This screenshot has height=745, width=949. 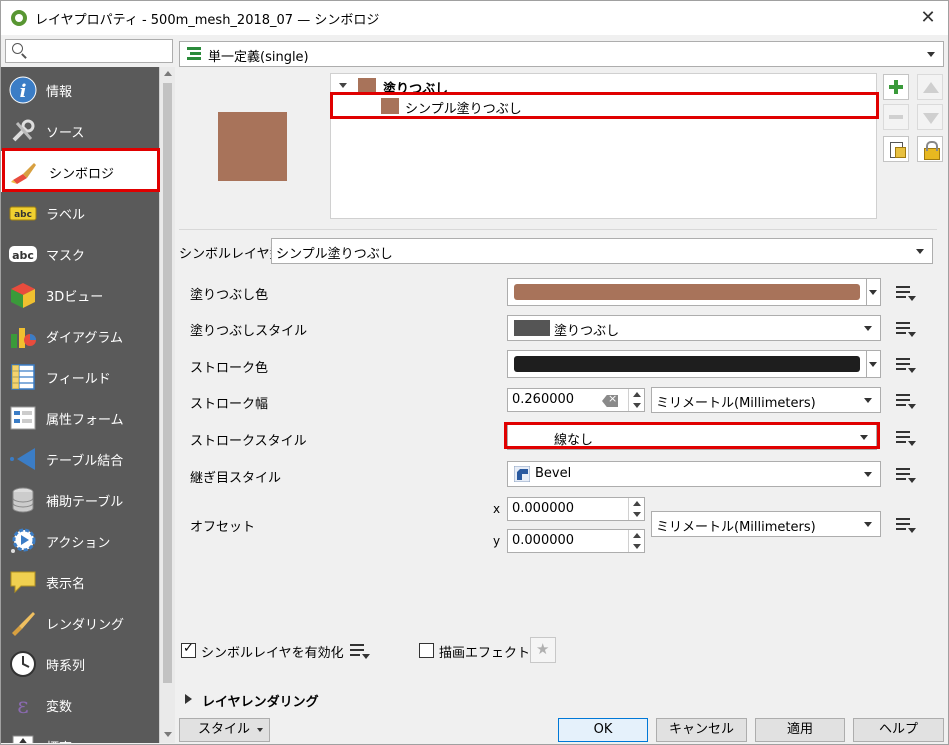 I want to click on sidebar-item-information: i 情報, so click(x=80, y=89).